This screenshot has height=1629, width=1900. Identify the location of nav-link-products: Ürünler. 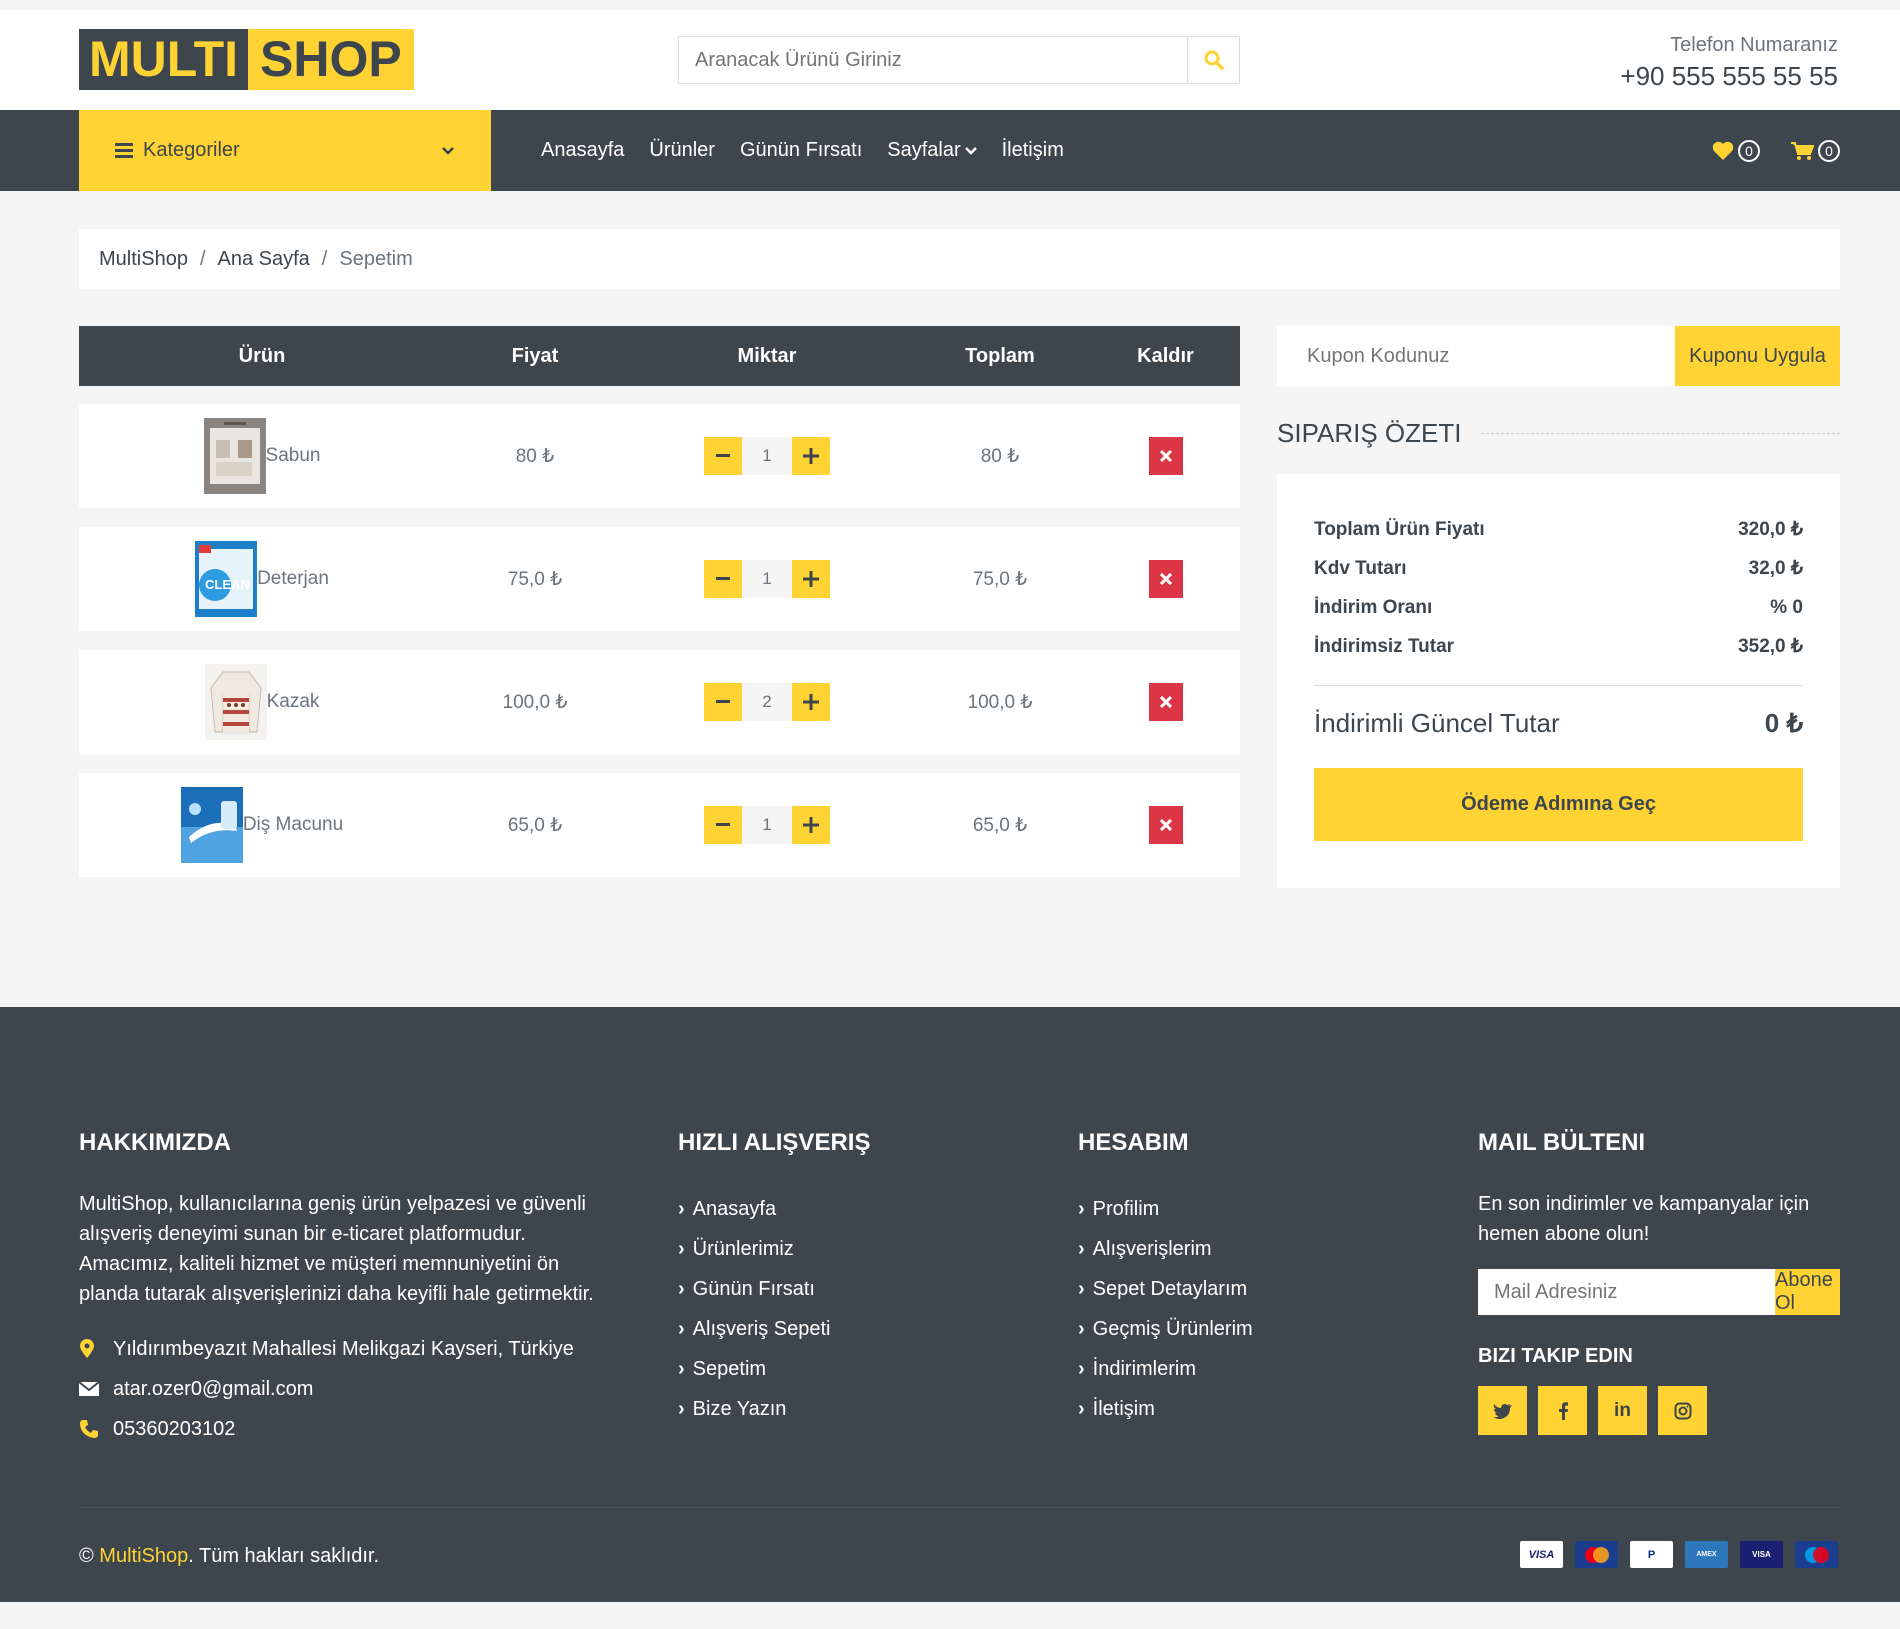
(682, 150).